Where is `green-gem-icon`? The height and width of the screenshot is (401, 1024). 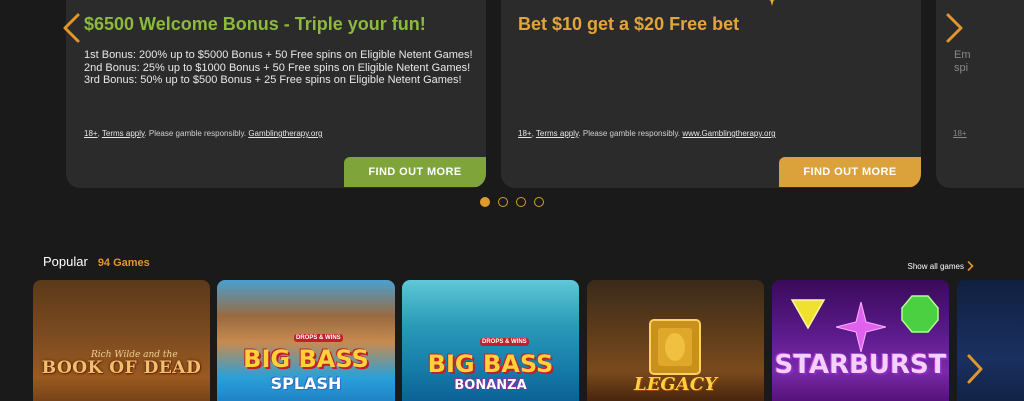
green-gem-icon is located at coordinates (920, 314).